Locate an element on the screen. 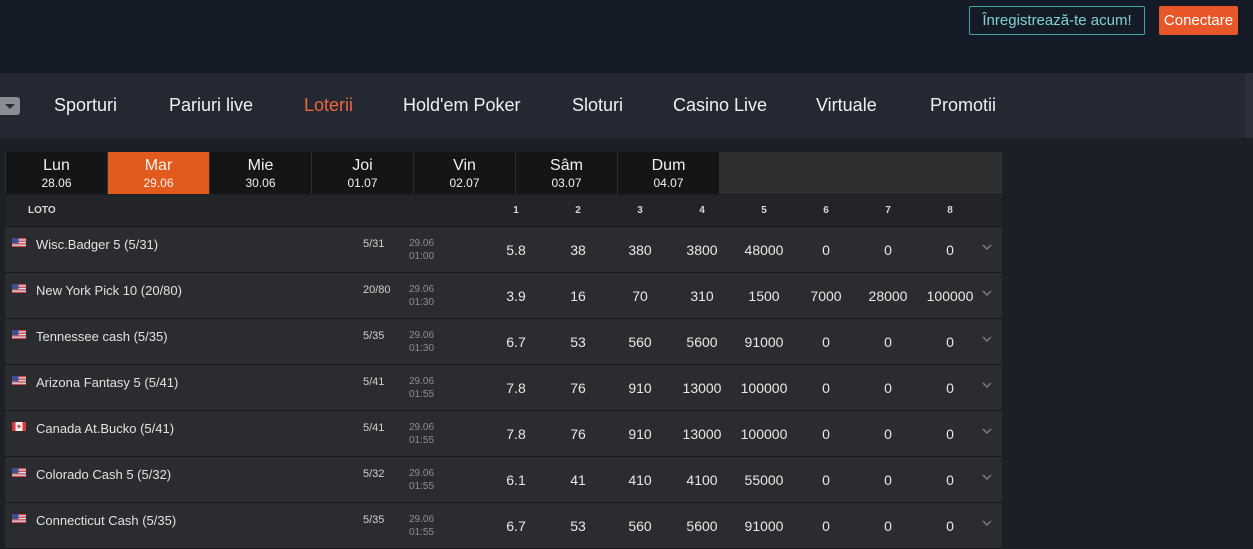 This screenshot has height=549, width=1253. login-button: Conectare is located at coordinates (1198, 20).